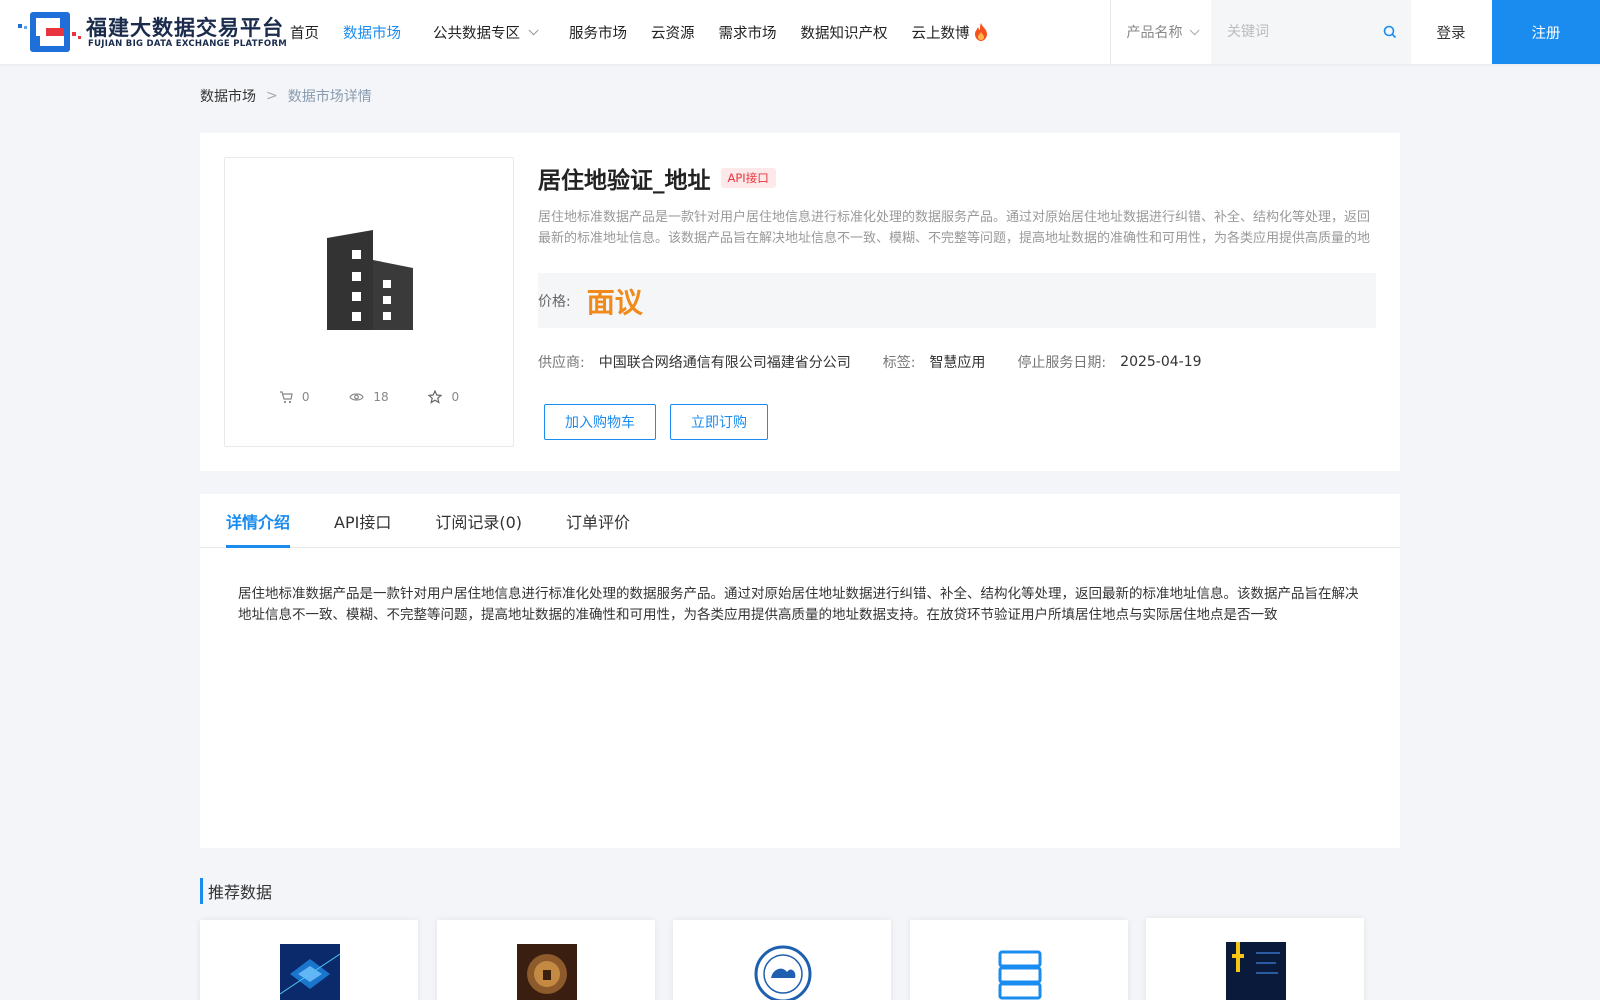 This screenshot has height=1000, width=1600. Describe the element at coordinates (957, 178) in the screenshot. I see `title-row: 居住地验证_地址 API接口` at that location.